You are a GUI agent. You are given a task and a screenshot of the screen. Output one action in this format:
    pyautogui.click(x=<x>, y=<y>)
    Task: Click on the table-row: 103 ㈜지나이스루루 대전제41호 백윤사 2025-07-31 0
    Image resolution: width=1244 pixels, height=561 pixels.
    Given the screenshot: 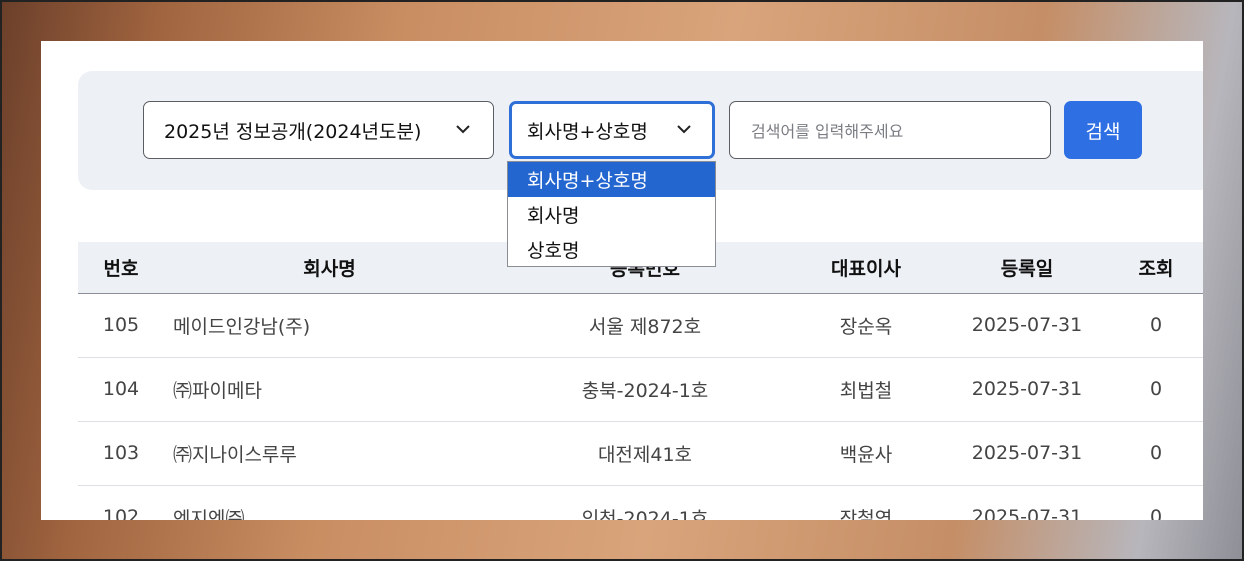 What is the action you would take?
    pyautogui.click(x=640, y=453)
    